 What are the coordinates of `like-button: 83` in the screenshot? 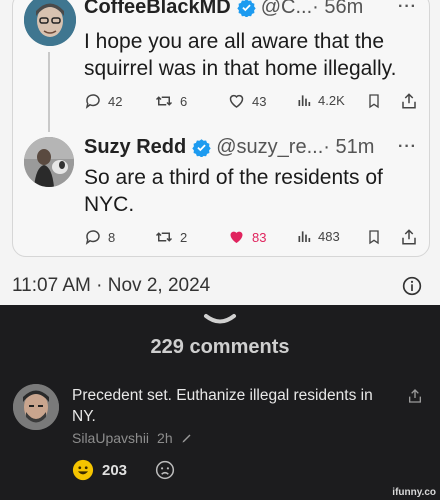 It's located at (246, 237).